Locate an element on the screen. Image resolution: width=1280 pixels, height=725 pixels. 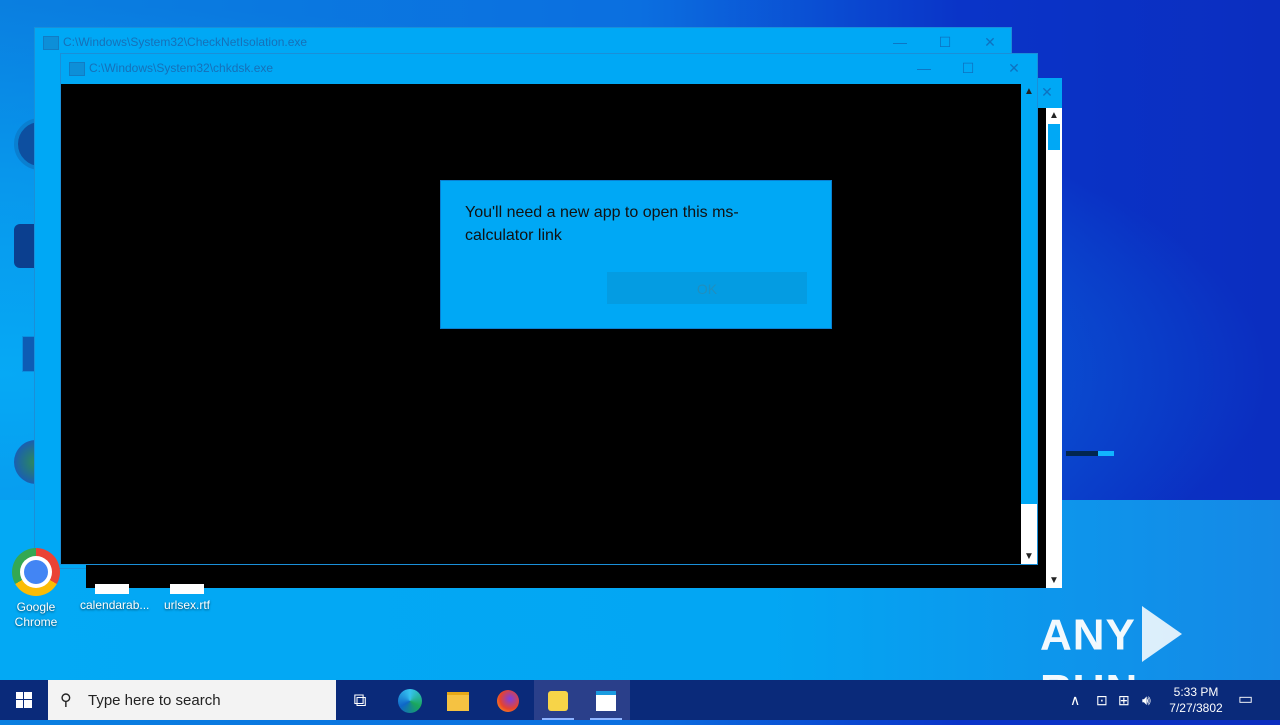
desktop-indicator is located at coordinates (1090, 453).